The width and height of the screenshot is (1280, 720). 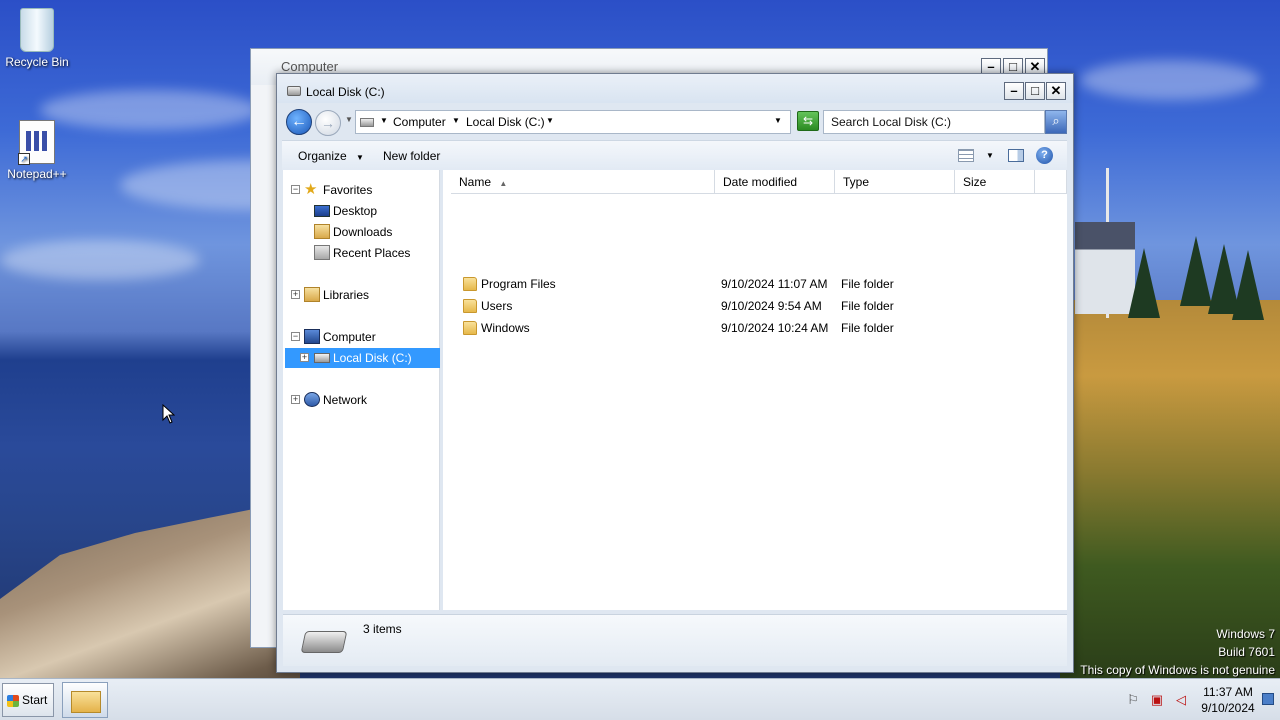 I want to click on taskbar-explorer-button, so click(x=85, y=700).